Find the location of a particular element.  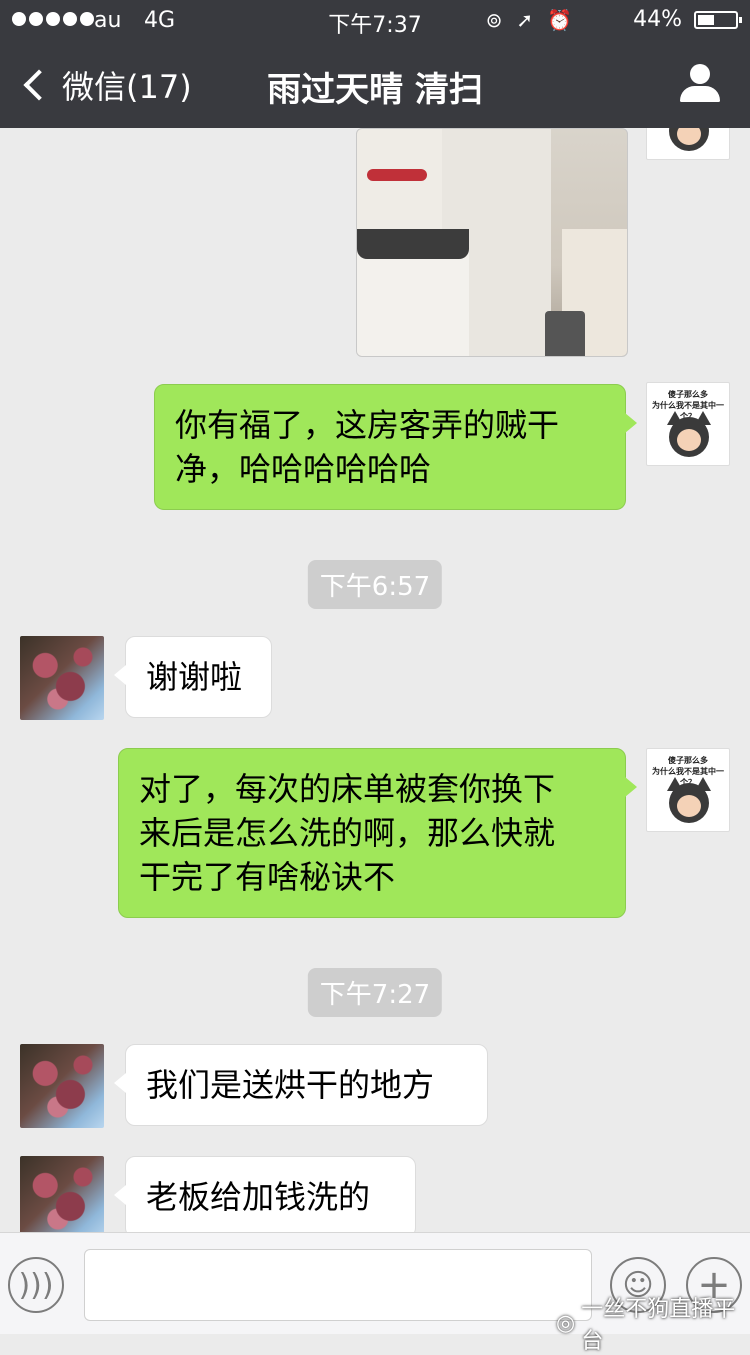

message-text: 对了，每次的床单被套你换下 is located at coordinates (347, 789).